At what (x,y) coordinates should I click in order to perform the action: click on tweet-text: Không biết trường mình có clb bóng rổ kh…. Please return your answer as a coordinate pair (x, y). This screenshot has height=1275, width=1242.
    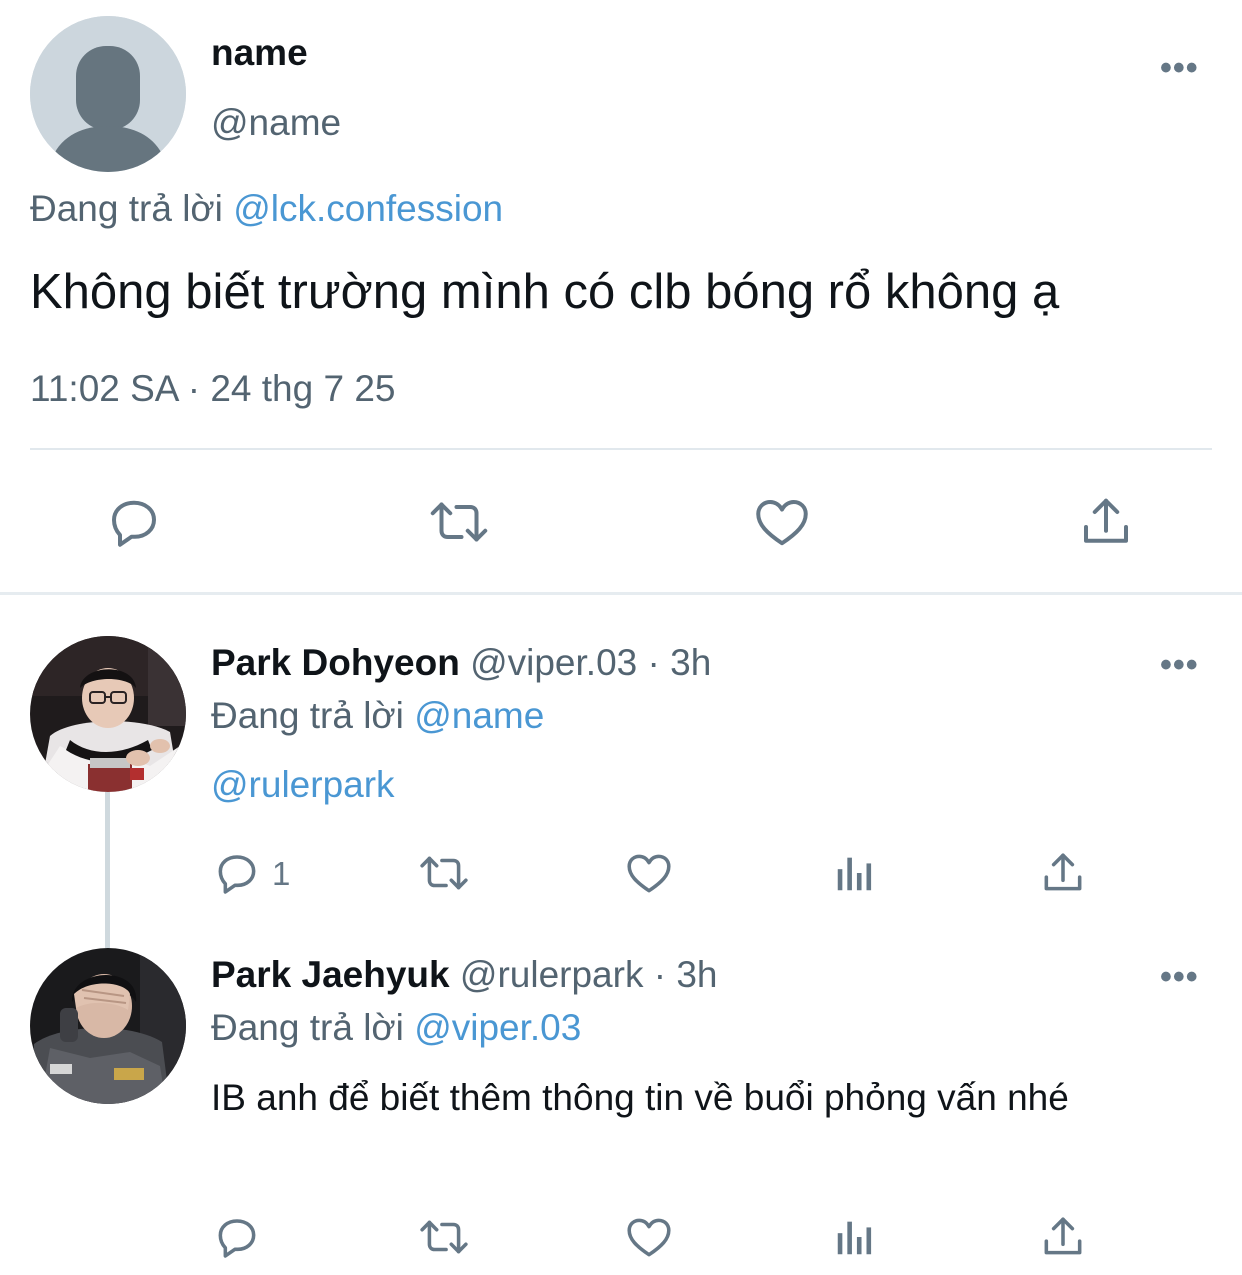
    Looking at the image, I should click on (545, 292).